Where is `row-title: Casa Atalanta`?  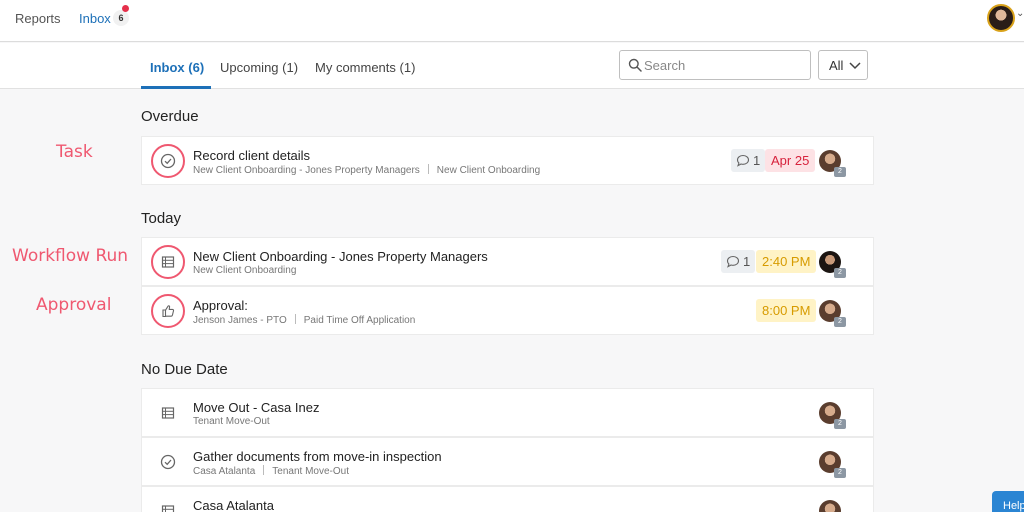 row-title: Casa Atalanta is located at coordinates (233, 505).